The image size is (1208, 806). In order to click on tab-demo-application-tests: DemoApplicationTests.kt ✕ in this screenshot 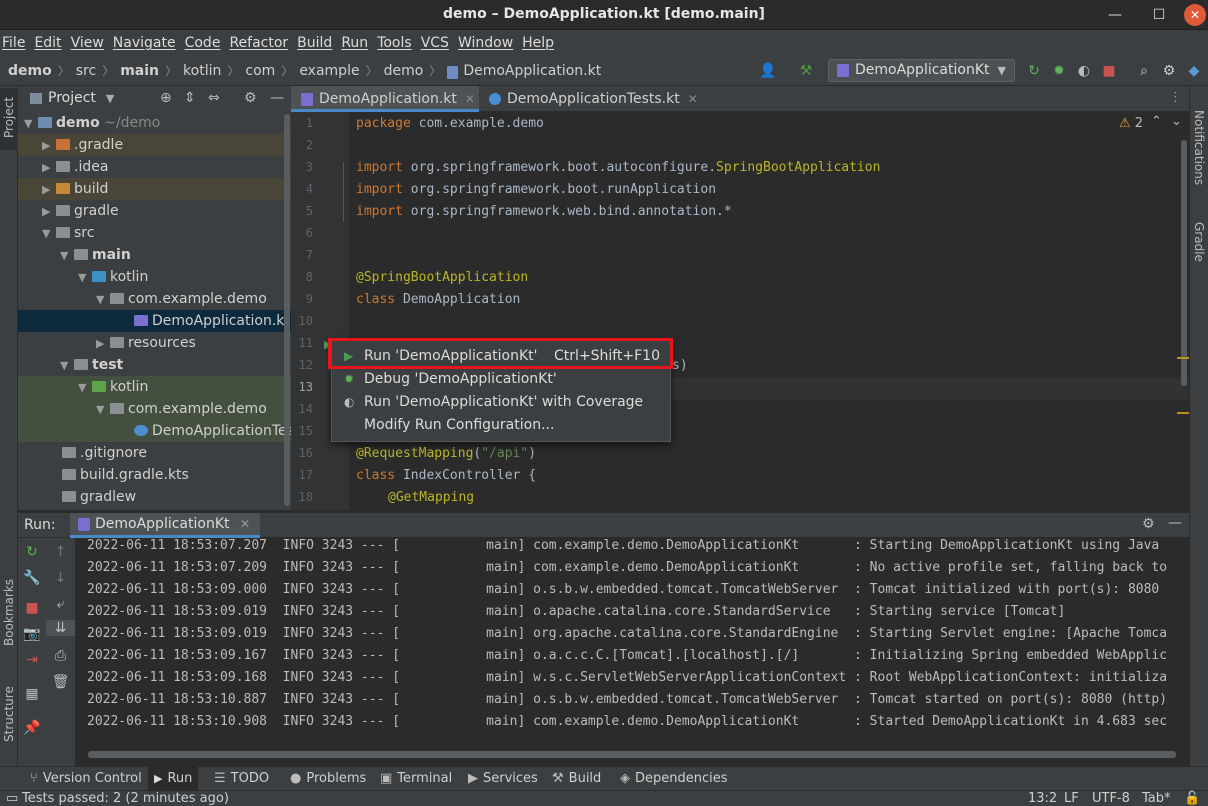, I will do `click(590, 99)`.